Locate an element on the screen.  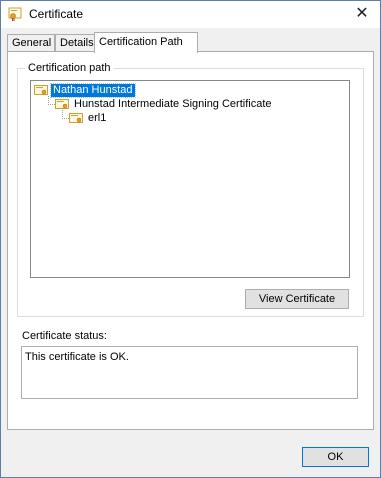
tree-node-label: Hunstad Intermediate Signing Certificate is located at coordinates (173, 103).